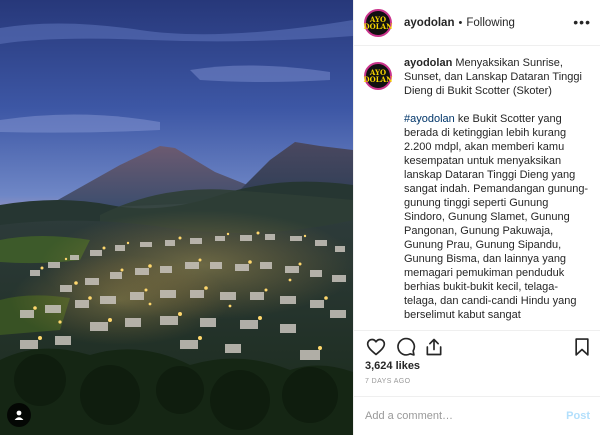 The width and height of the screenshot is (600, 435). I want to click on caption-avatar-logo: AYO DOLAN, so click(378, 76).